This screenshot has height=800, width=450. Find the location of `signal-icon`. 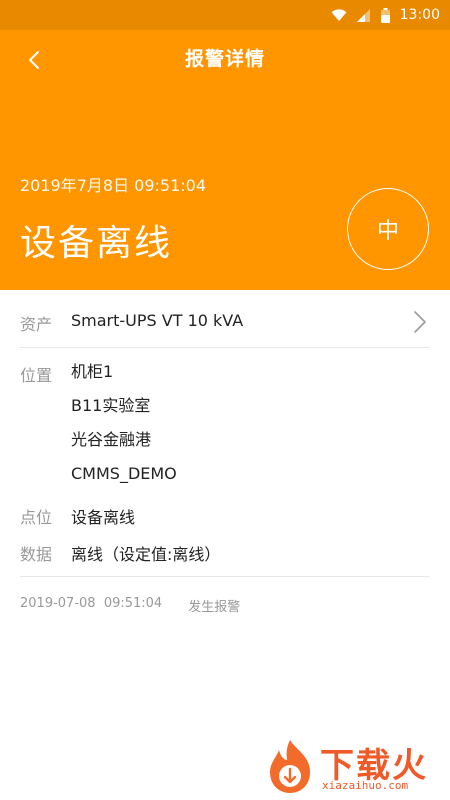

signal-icon is located at coordinates (363, 15).